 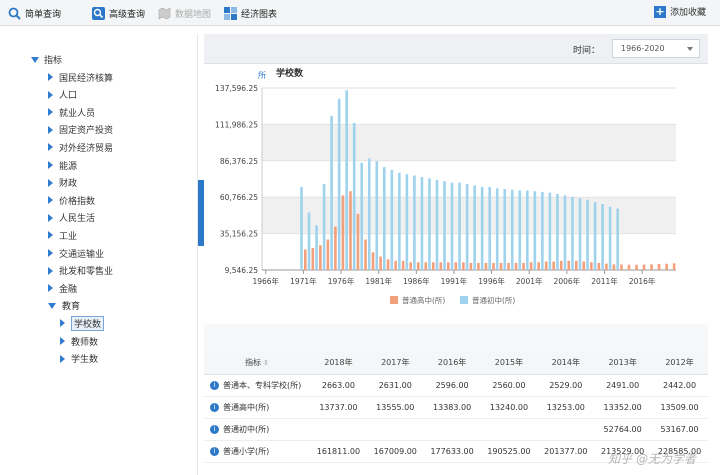 I want to click on table-cell: 167009.00, so click(x=395, y=451).